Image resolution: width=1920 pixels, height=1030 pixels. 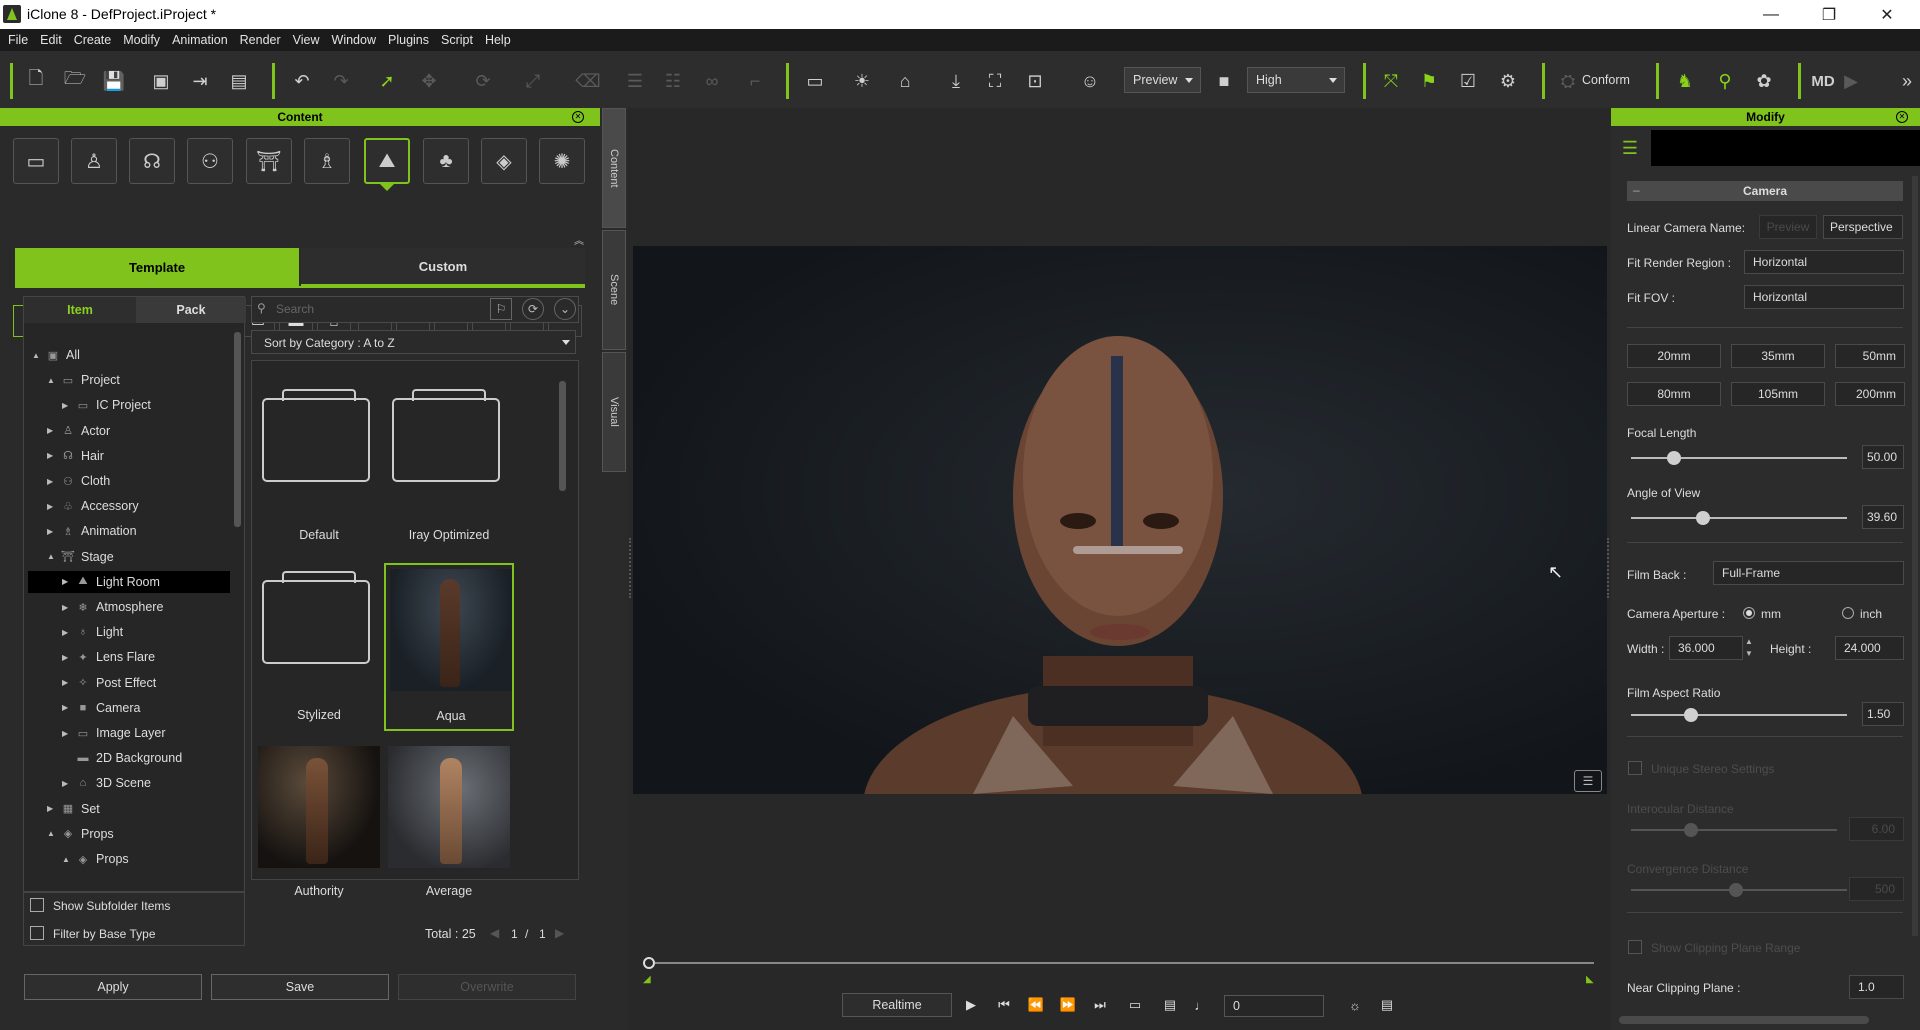 I want to click on previous-frame-icon: ⏪, so click(x=1036, y=1005).